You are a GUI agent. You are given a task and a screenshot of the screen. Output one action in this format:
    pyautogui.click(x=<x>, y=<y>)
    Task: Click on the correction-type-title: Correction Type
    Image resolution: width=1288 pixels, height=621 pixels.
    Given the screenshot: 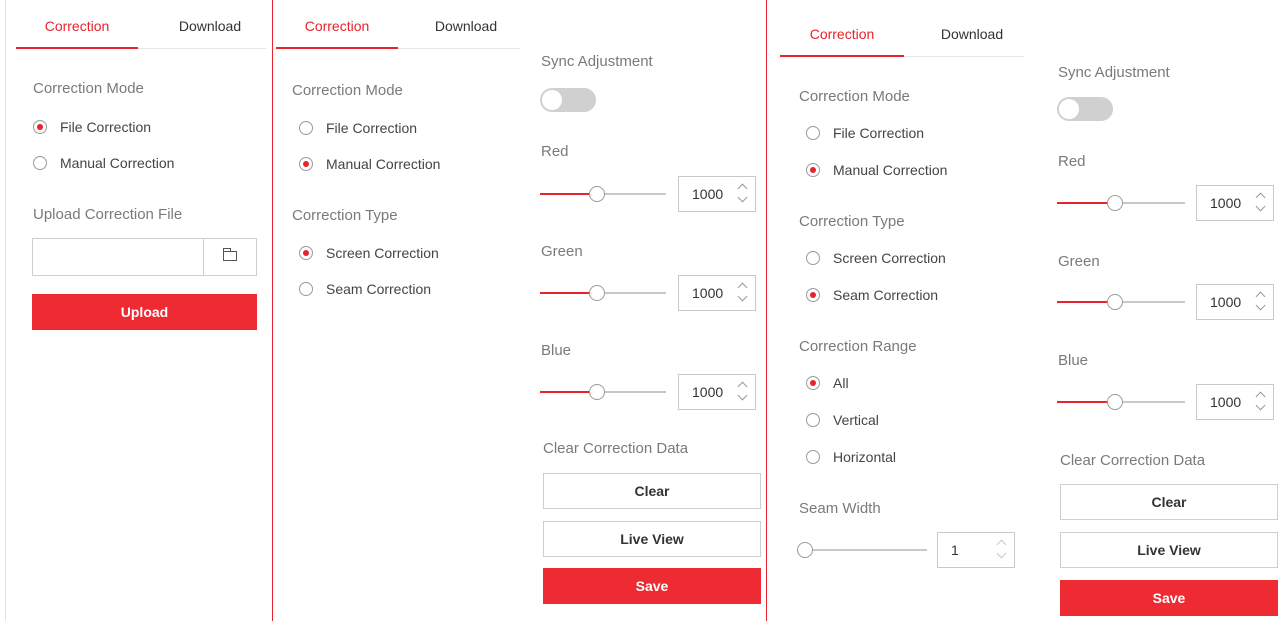 What is the action you would take?
    pyautogui.click(x=852, y=221)
    